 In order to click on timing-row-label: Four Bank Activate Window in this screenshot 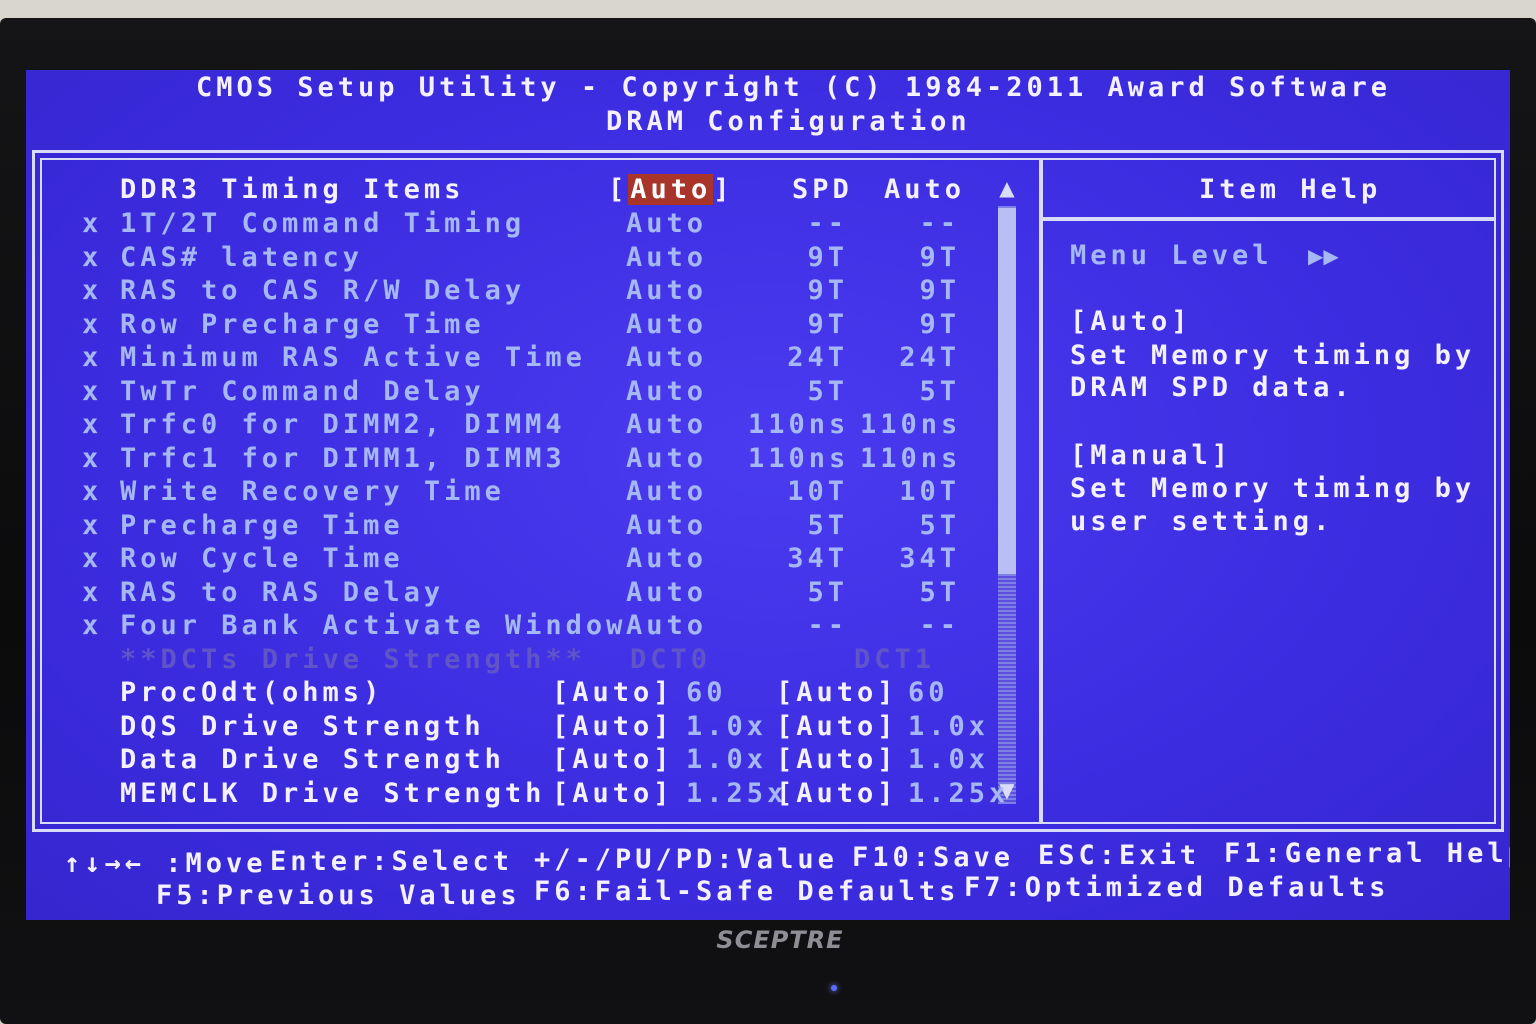, I will do `click(373, 625)`.